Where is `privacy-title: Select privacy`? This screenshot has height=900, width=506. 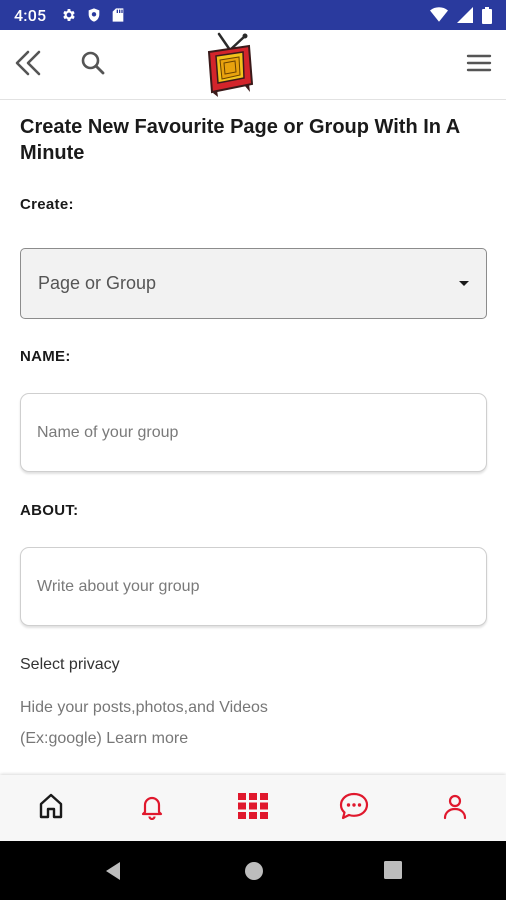
privacy-title: Select privacy is located at coordinates (70, 664).